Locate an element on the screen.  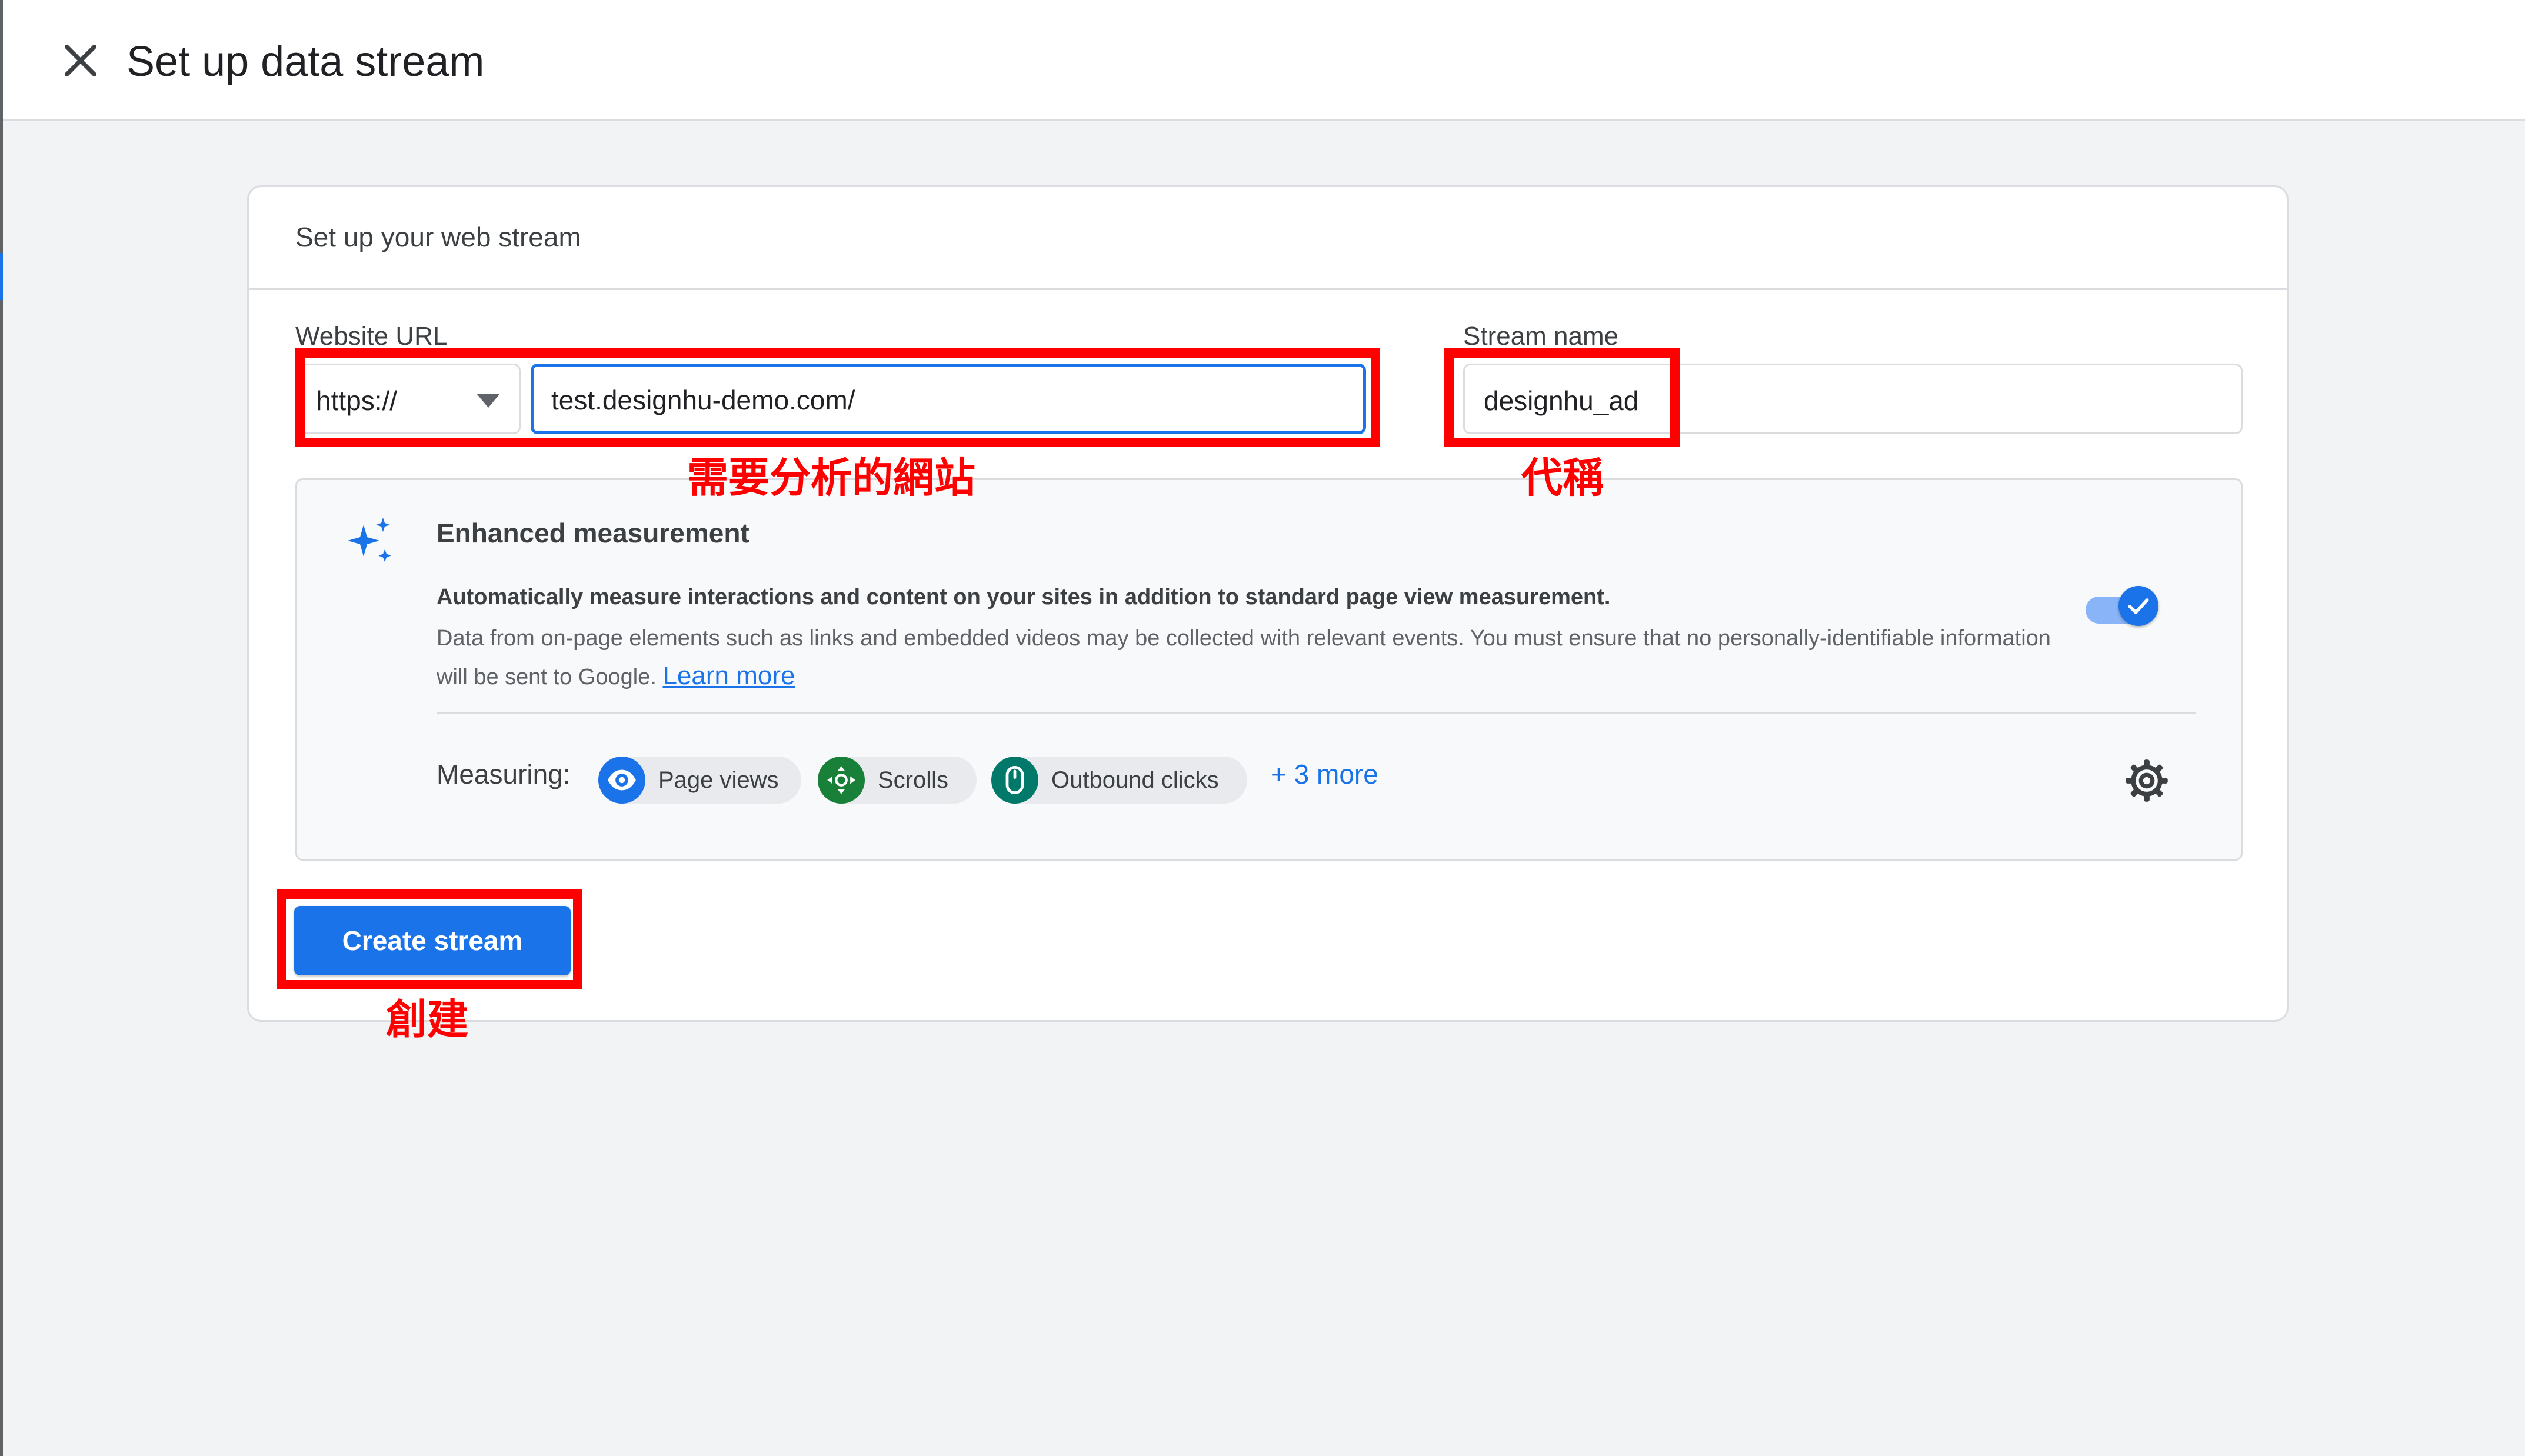
mouse-icon is located at coordinates (1014, 780).